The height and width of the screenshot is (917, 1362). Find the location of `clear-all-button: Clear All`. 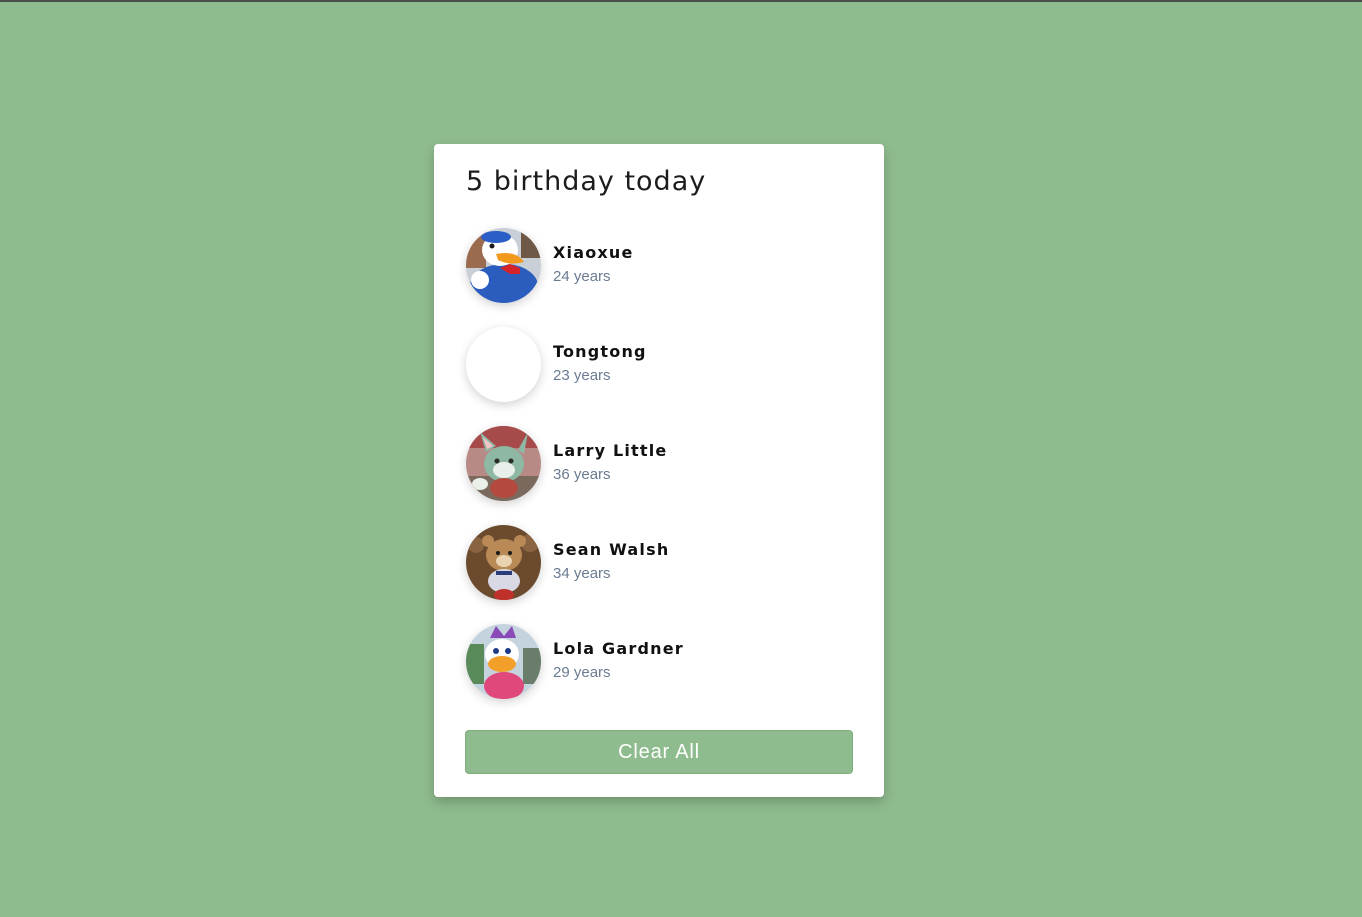

clear-all-button: Clear All is located at coordinates (659, 752).